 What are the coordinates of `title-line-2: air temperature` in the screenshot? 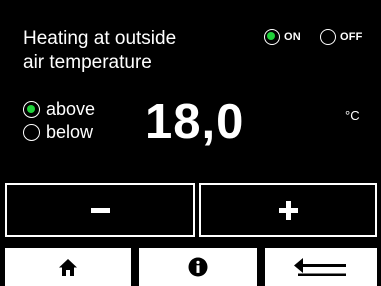 It's located at (87, 62).